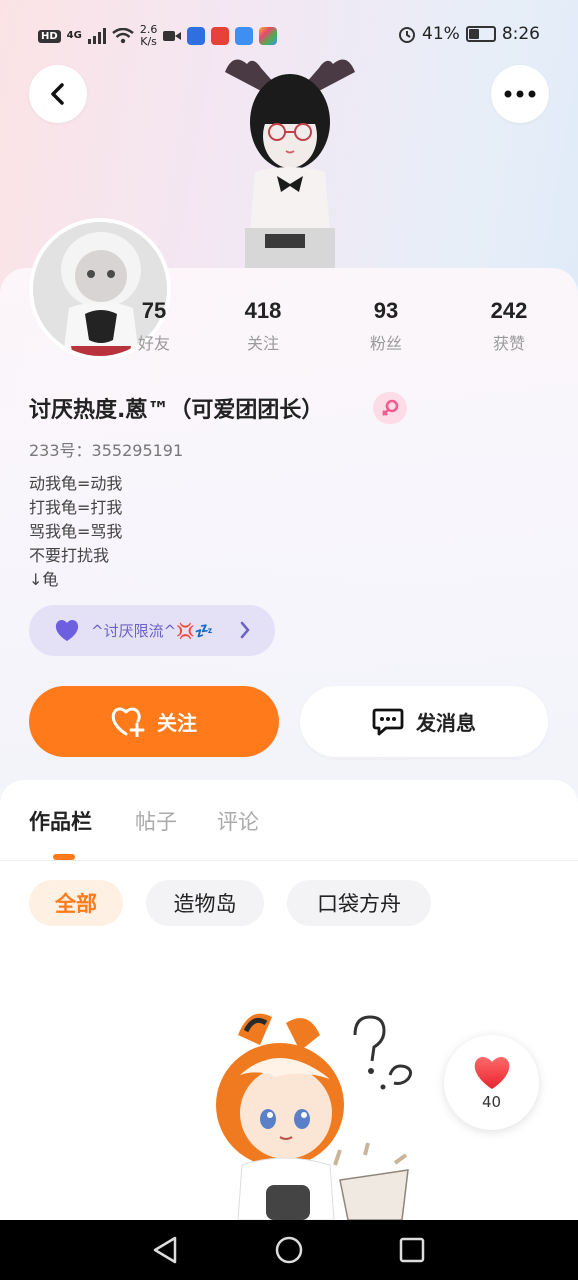  I want to click on bio-line: 骂我龟=骂我, so click(76, 531).